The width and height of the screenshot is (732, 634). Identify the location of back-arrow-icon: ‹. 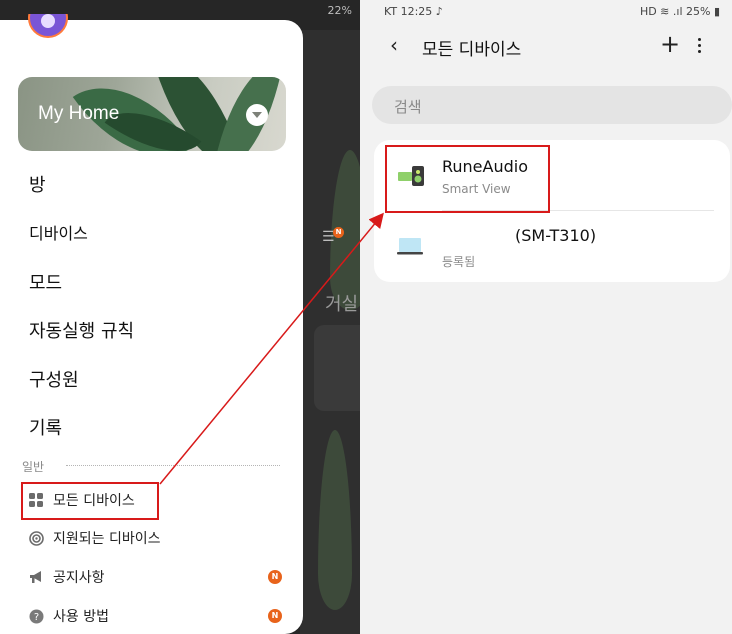
(400, 45).